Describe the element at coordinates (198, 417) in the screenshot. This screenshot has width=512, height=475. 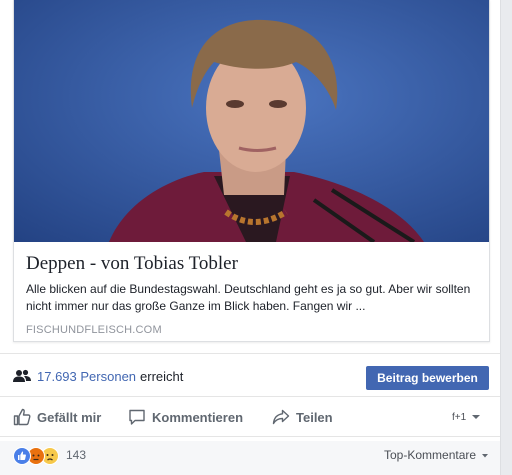
I see `comment-label: Kommentieren` at that location.